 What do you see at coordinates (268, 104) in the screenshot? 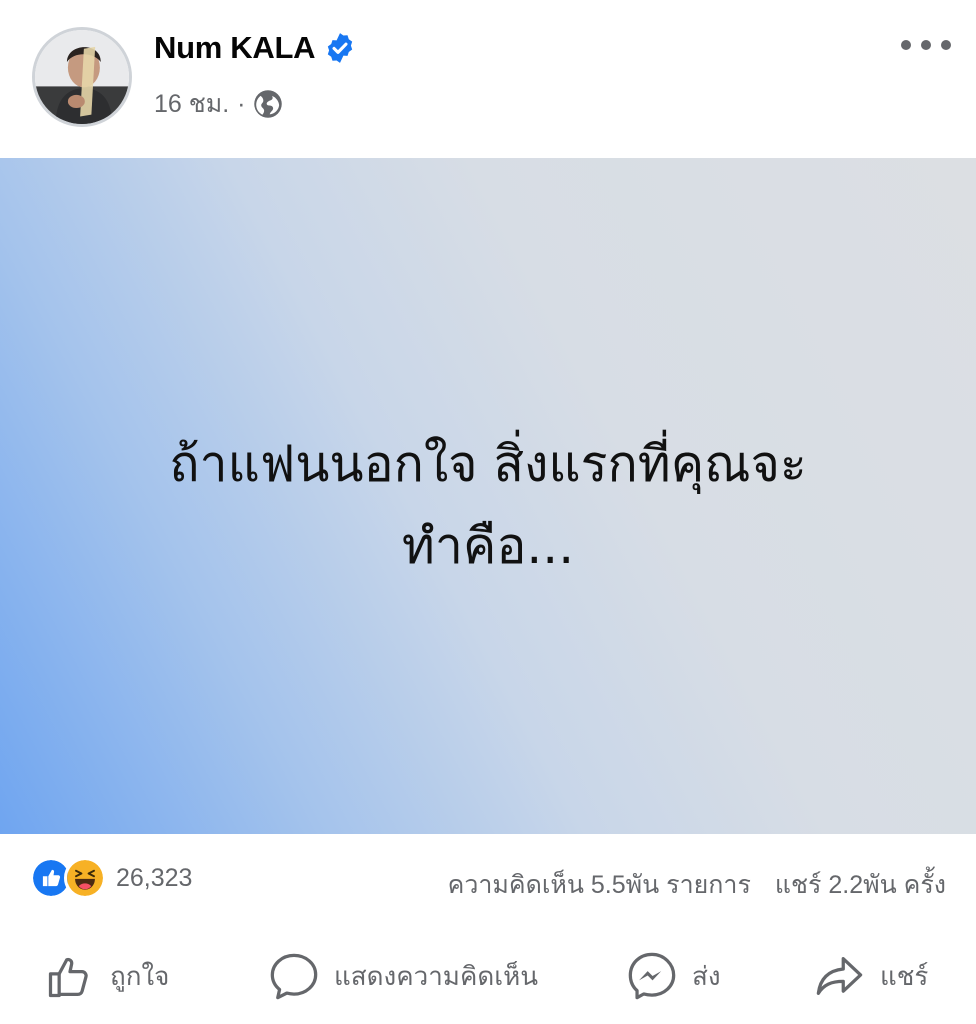
I see `globe-icon` at bounding box center [268, 104].